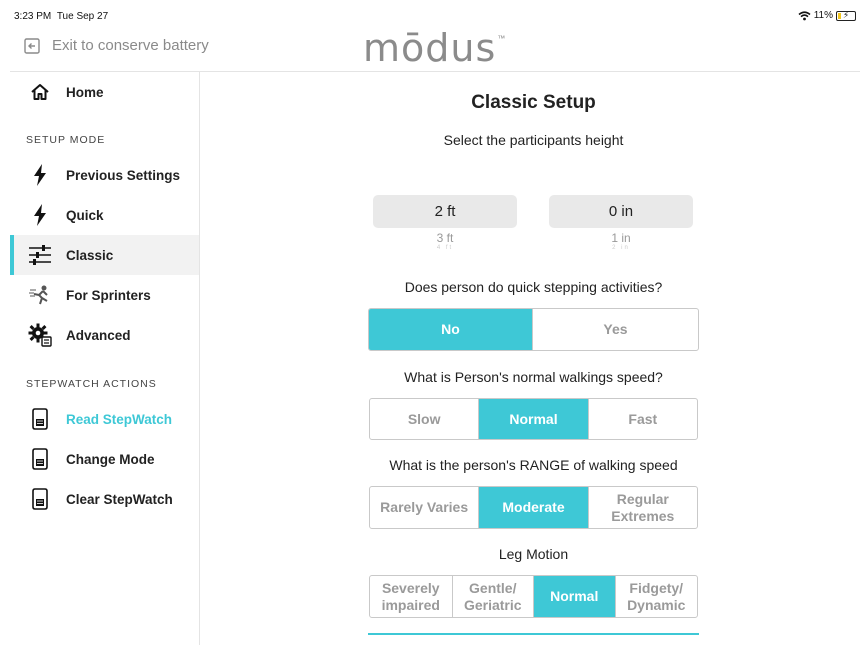 The width and height of the screenshot is (860, 645). I want to click on leg-motion-gentle-geriatric: Gentle/ Geriatric, so click(493, 596).